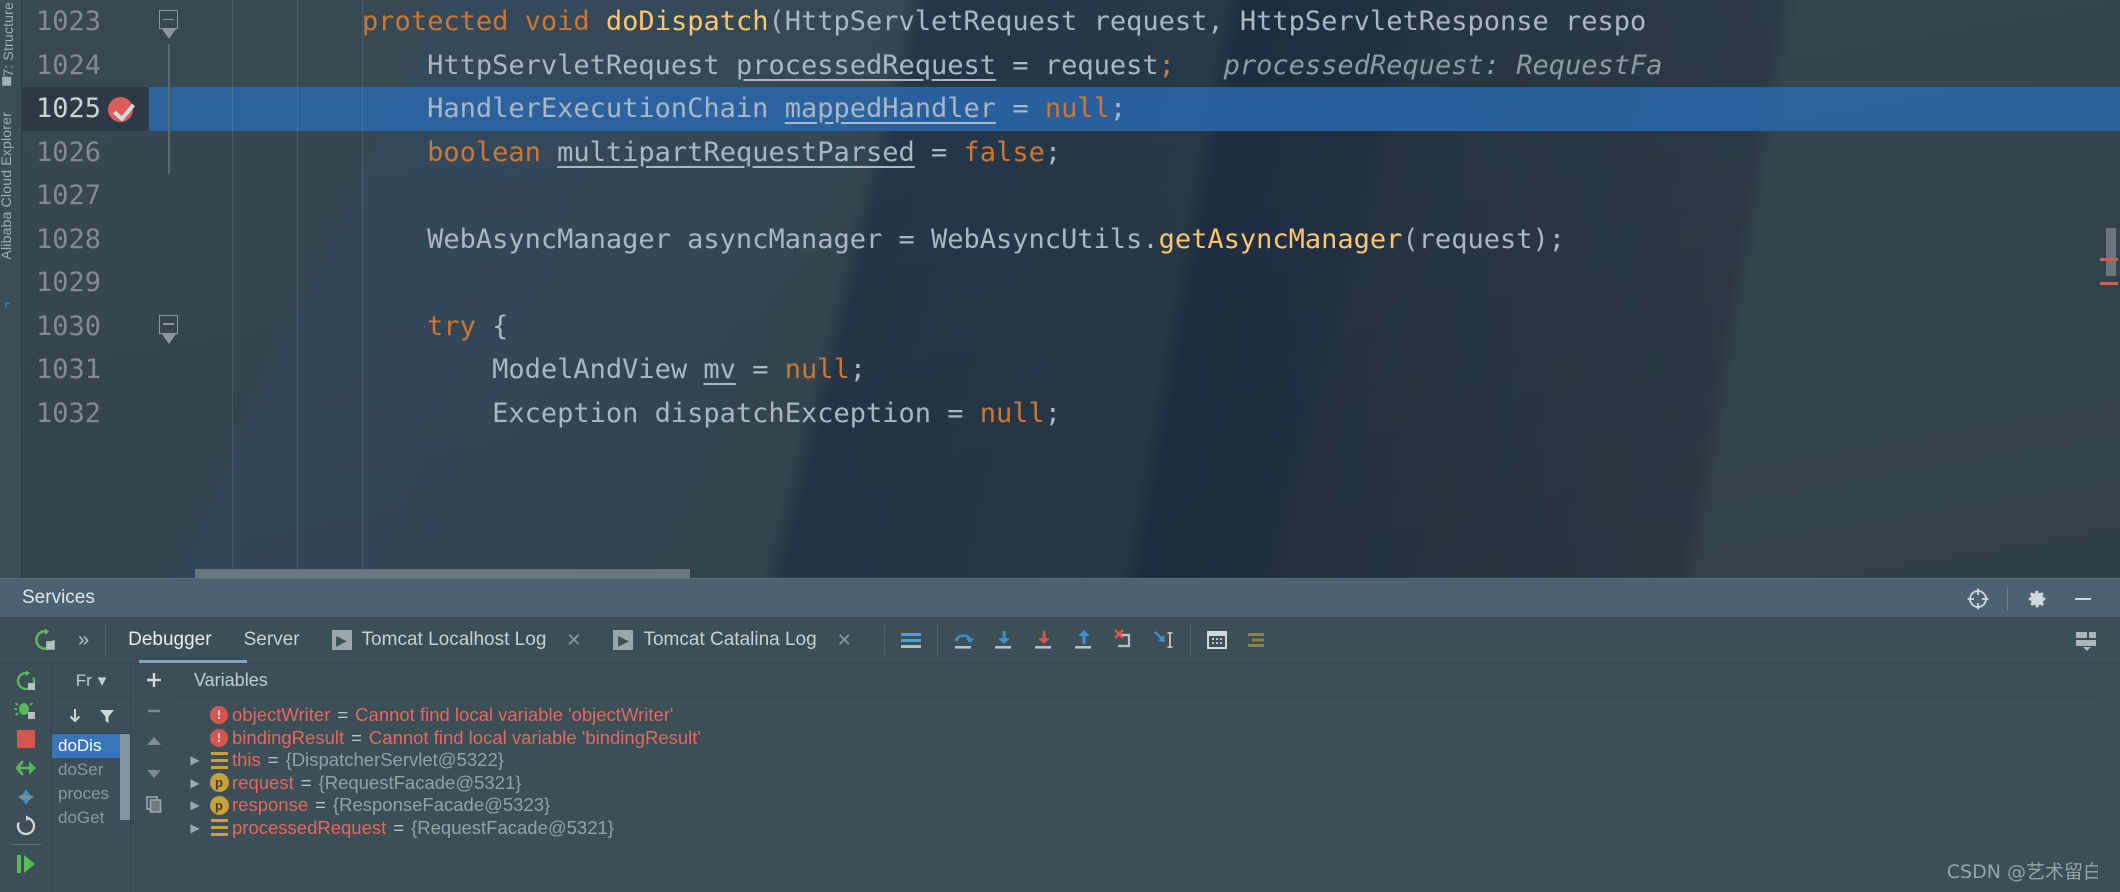  What do you see at coordinates (1071, 370) in the screenshot?
I see `code-line: 1031 ModelAndView mv = null;` at bounding box center [1071, 370].